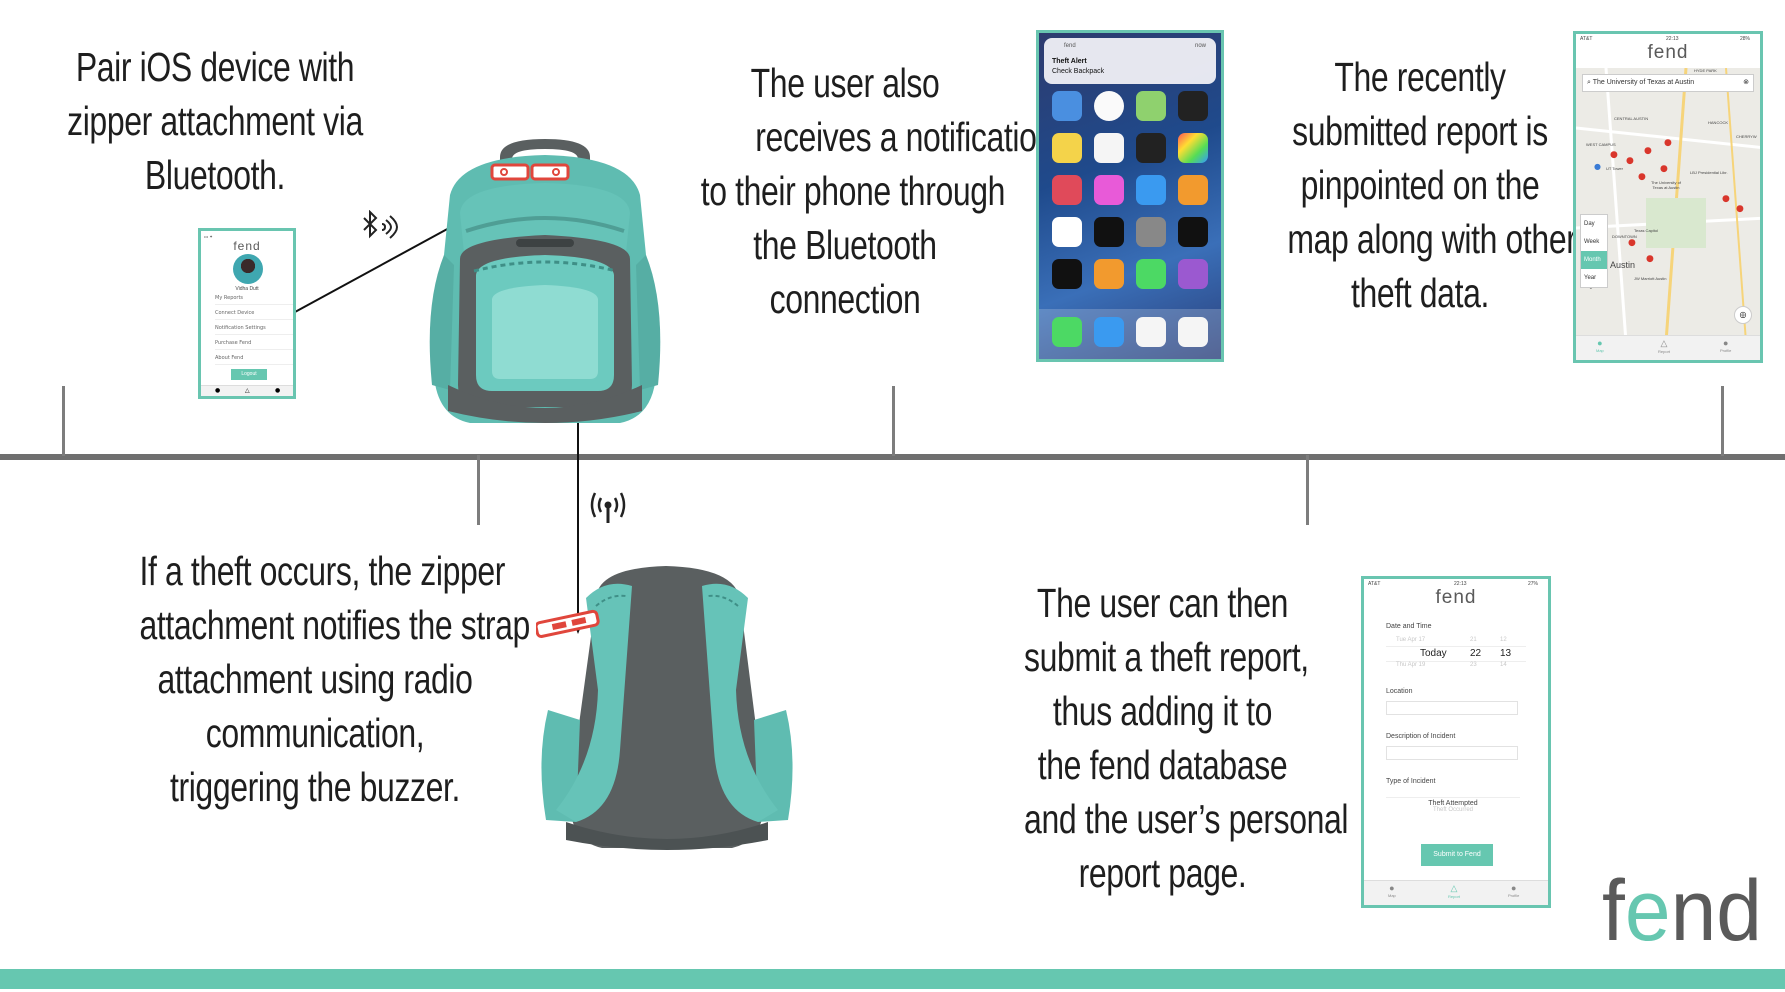 This screenshot has width=1785, height=992. Describe the element at coordinates (1067, 148) in the screenshot. I see `notes-app-icon` at that location.